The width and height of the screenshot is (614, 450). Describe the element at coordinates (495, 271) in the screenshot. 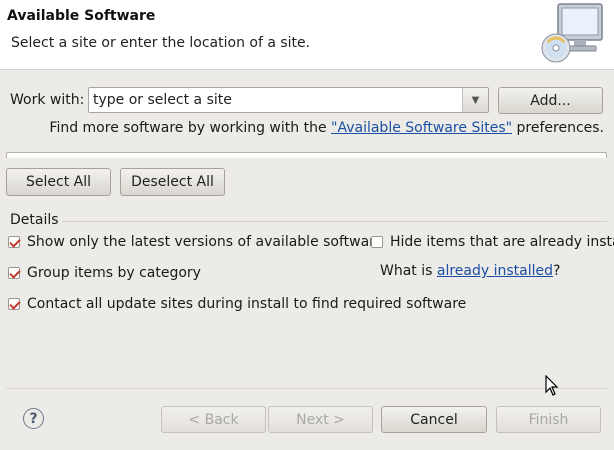

I see `already-installed-link: already installed` at that location.